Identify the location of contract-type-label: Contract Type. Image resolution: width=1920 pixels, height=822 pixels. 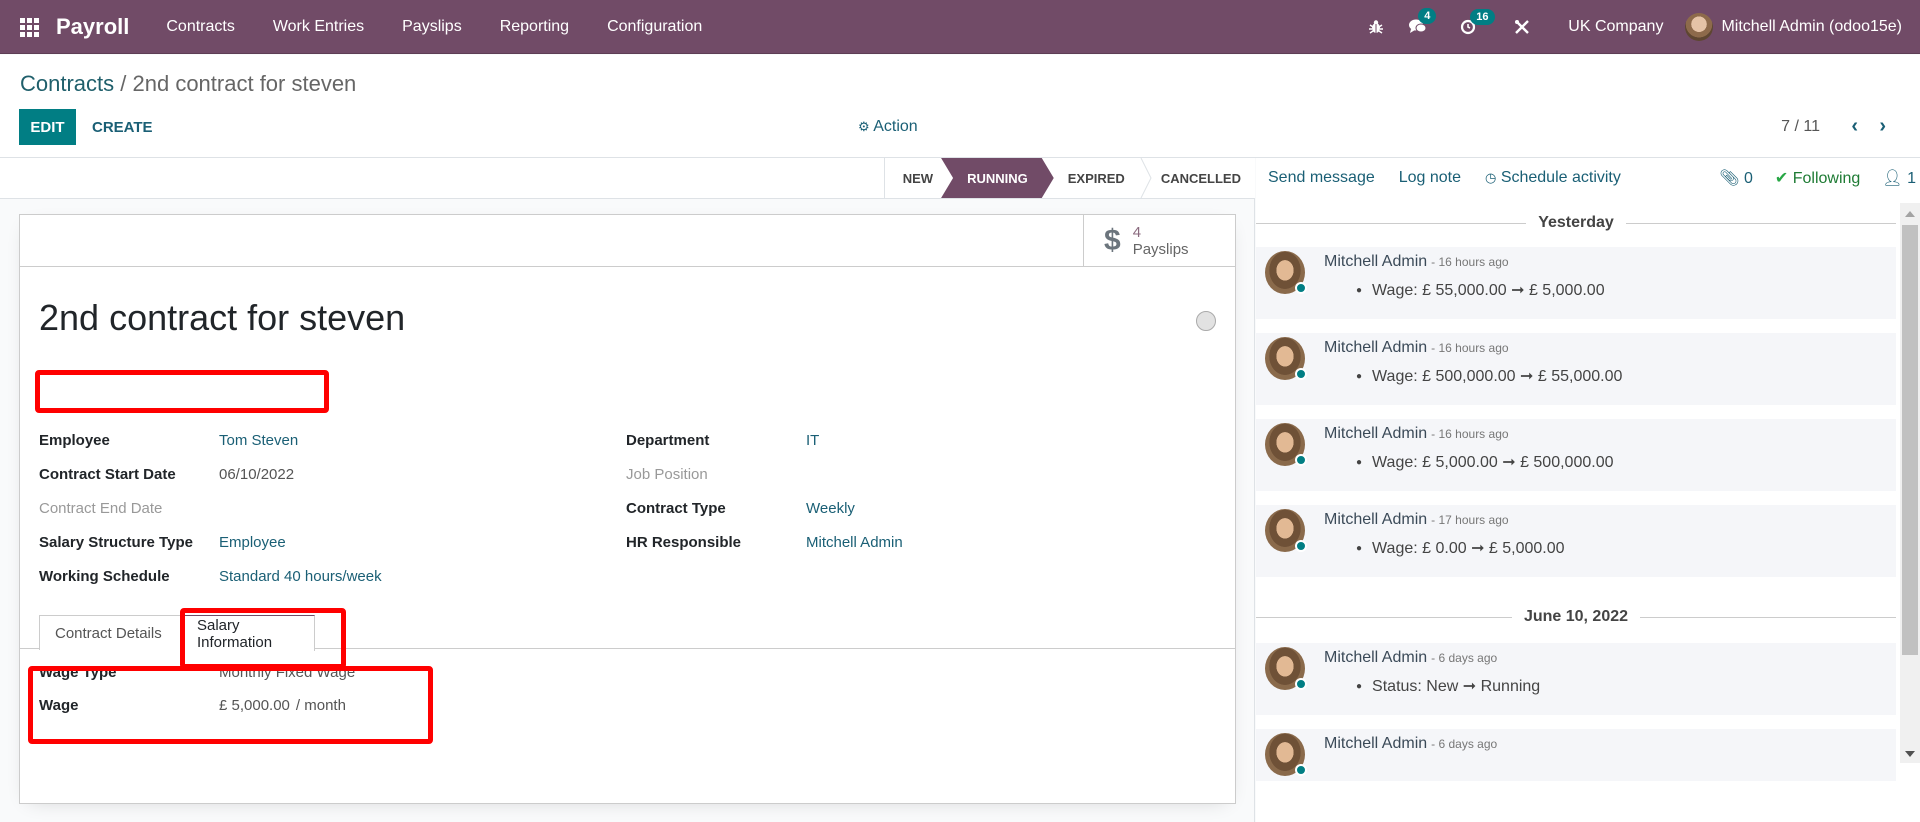
(676, 508).